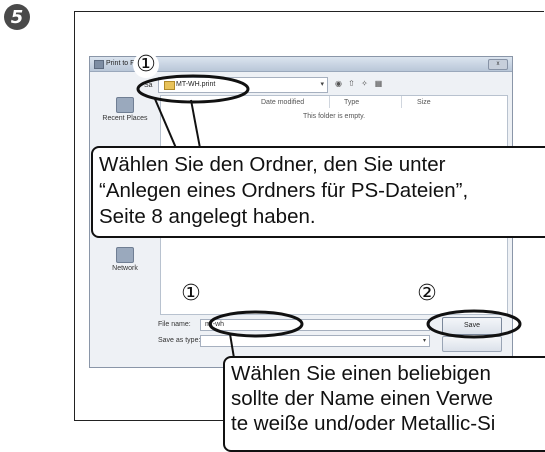  I want to click on empty-folder-message: This folder is empty., so click(334, 116).